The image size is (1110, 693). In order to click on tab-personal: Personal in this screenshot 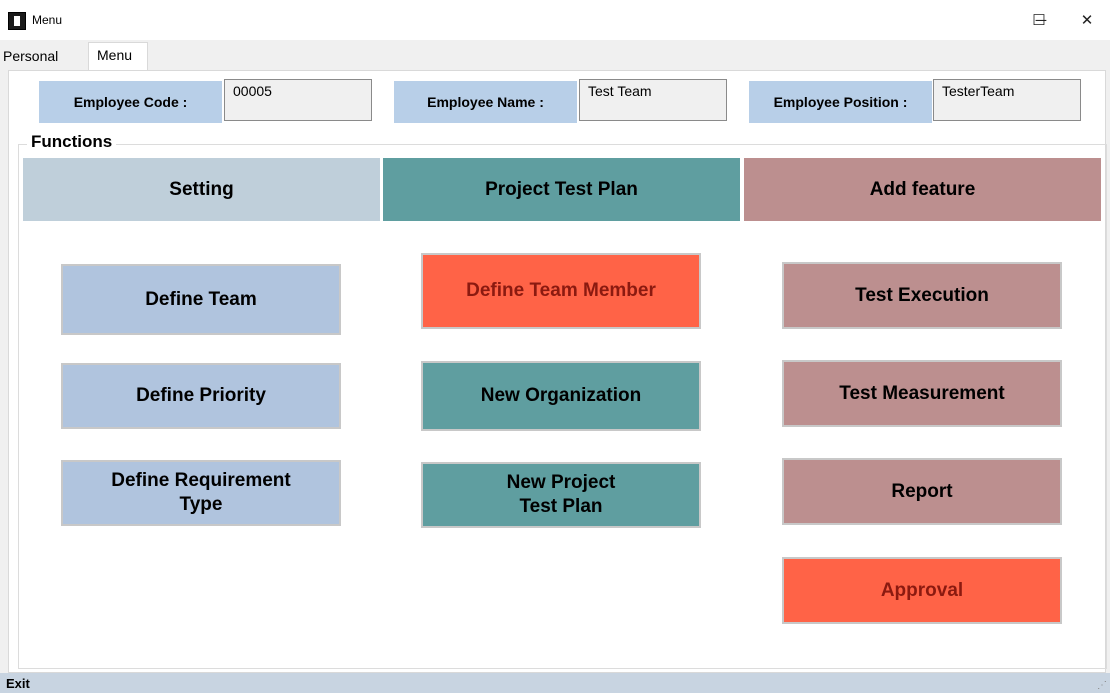, I will do `click(45, 56)`.